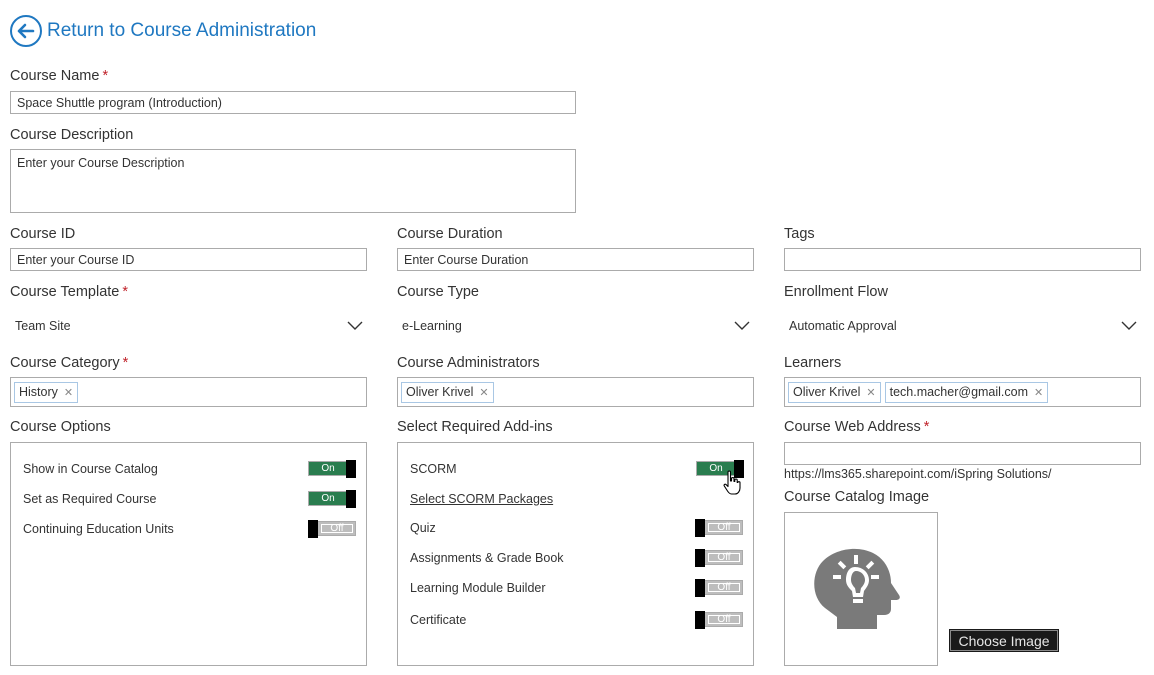 Image resolution: width=1154 pixels, height=675 pixels. I want to click on course-id-placeholder: Enter your Course ID, so click(76, 259).